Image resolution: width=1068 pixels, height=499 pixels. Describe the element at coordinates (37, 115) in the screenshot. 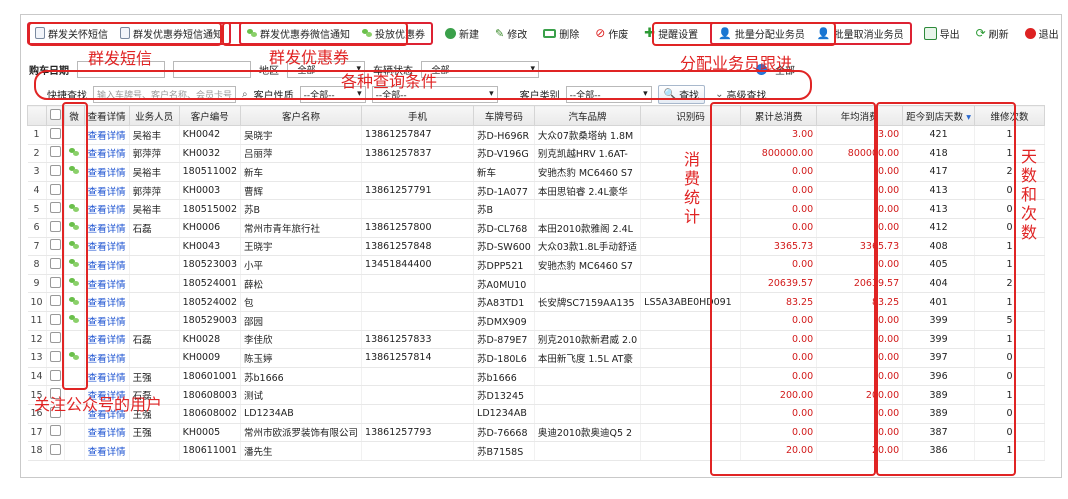

I see `row-number-header` at that location.